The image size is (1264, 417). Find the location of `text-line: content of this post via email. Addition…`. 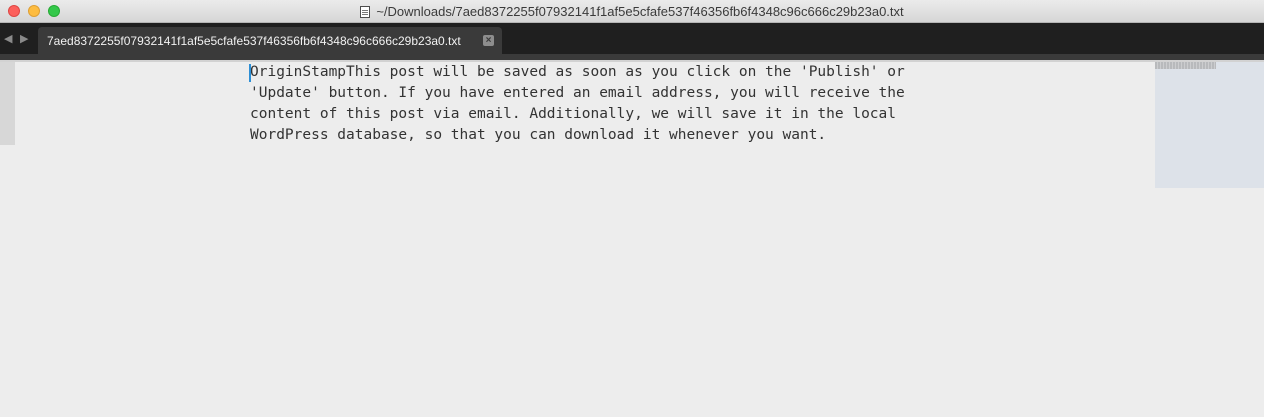

text-line: content of this post via email. Addition… is located at coordinates (580, 114).